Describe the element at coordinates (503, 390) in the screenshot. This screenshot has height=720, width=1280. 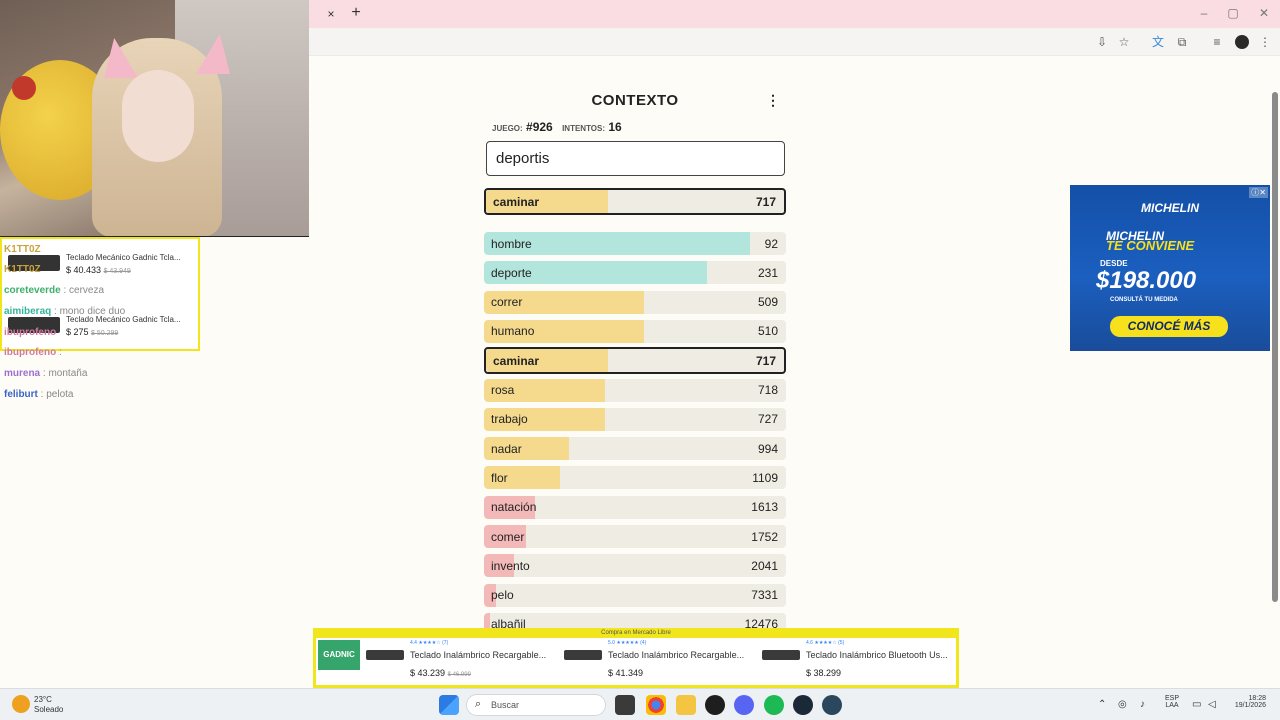
I see `guess-word: rosa` at that location.